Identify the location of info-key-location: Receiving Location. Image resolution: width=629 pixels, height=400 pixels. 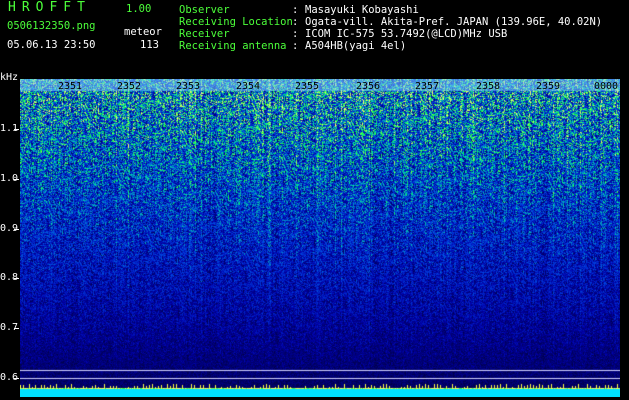
(236, 22).